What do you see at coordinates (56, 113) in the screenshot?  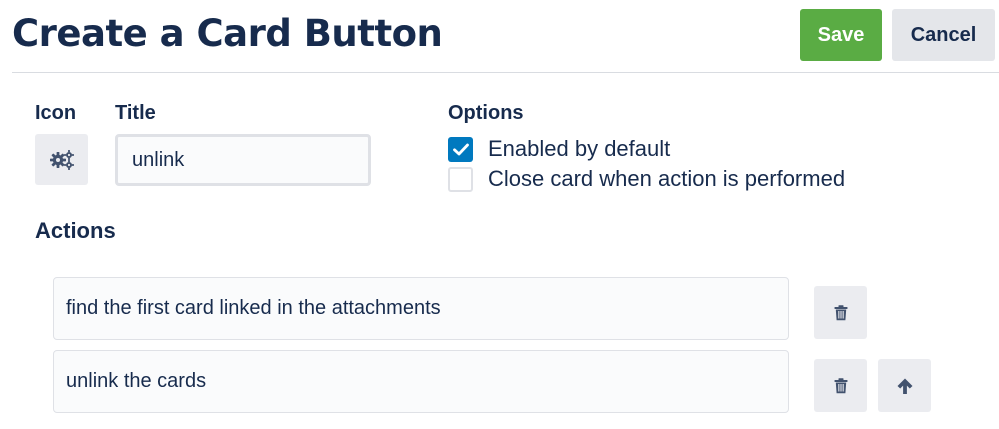 I see `icon-label: Icon` at bounding box center [56, 113].